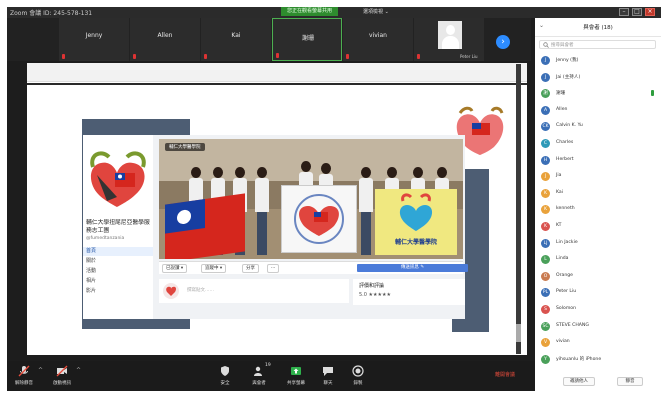 The height and width of the screenshot is (396, 668). Describe the element at coordinates (416, 212) in the screenshot. I see `banner-heart-icon` at that location.